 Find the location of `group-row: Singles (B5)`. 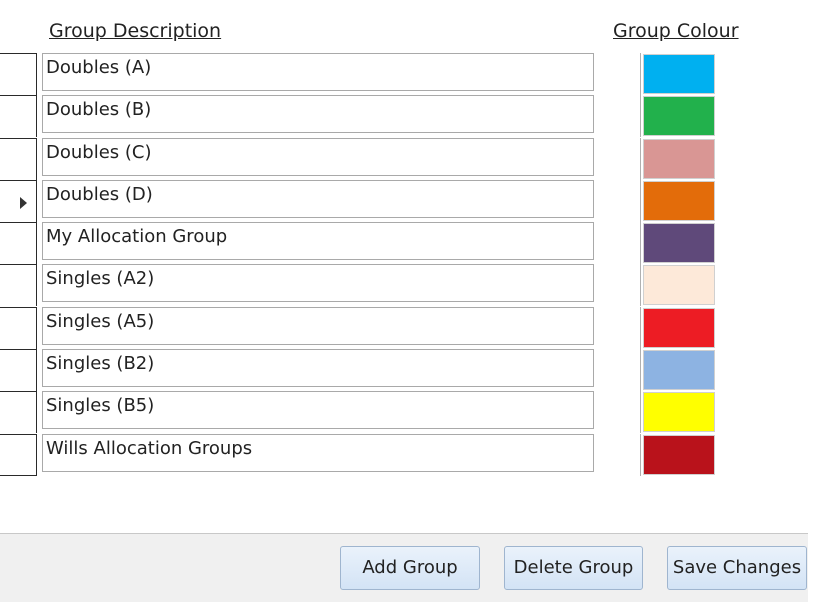

group-row: Singles (B5) is located at coordinates (365, 412).